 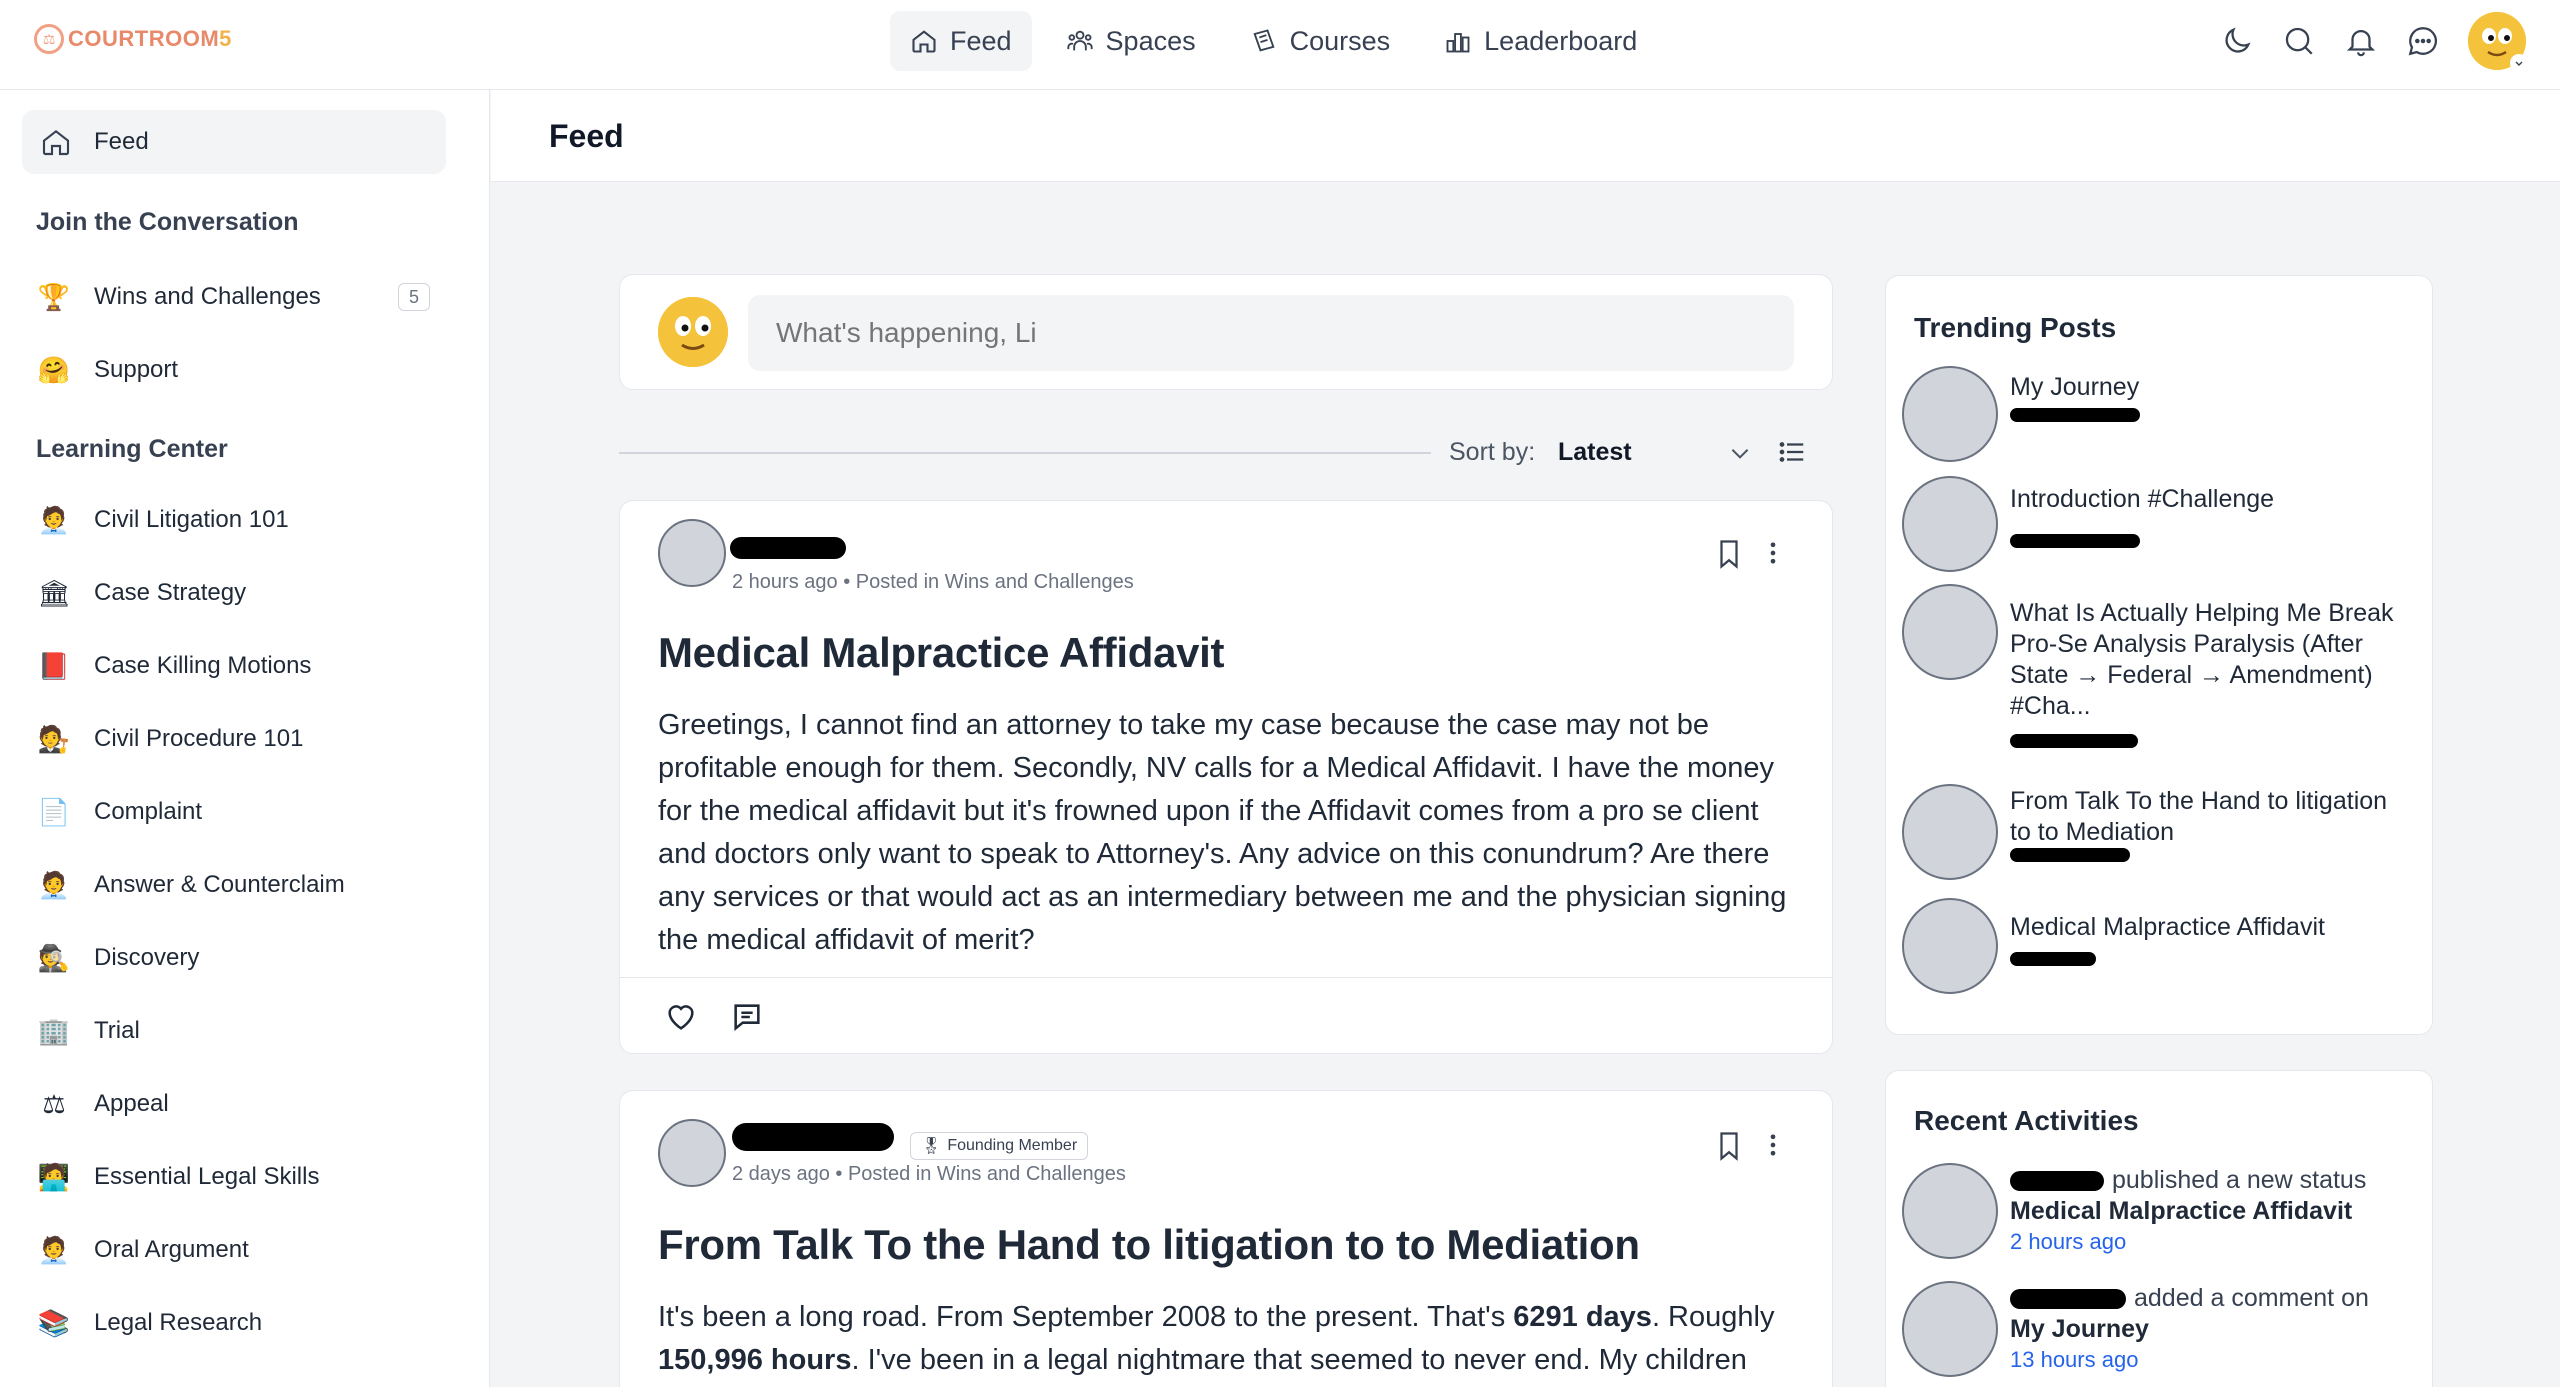 What do you see at coordinates (1713, 1317) in the screenshot?
I see `body-text: . Roughly` at bounding box center [1713, 1317].